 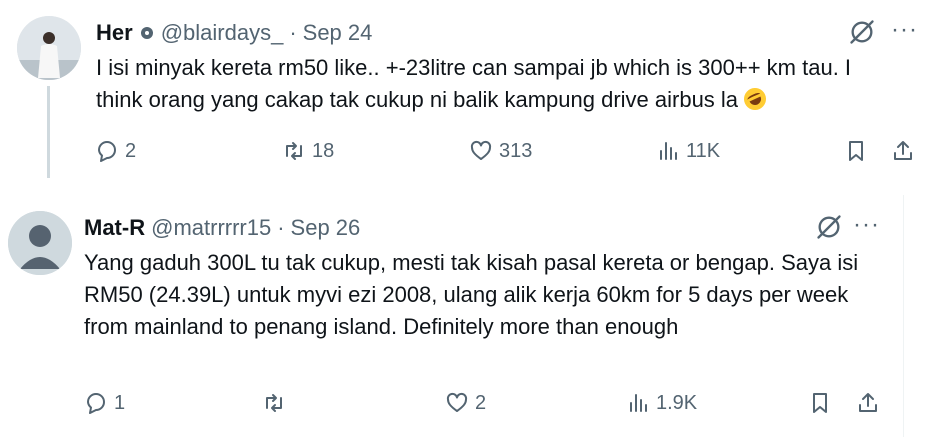 What do you see at coordinates (222, 33) in the screenshot?
I see `author-handle: @blairdays_` at bounding box center [222, 33].